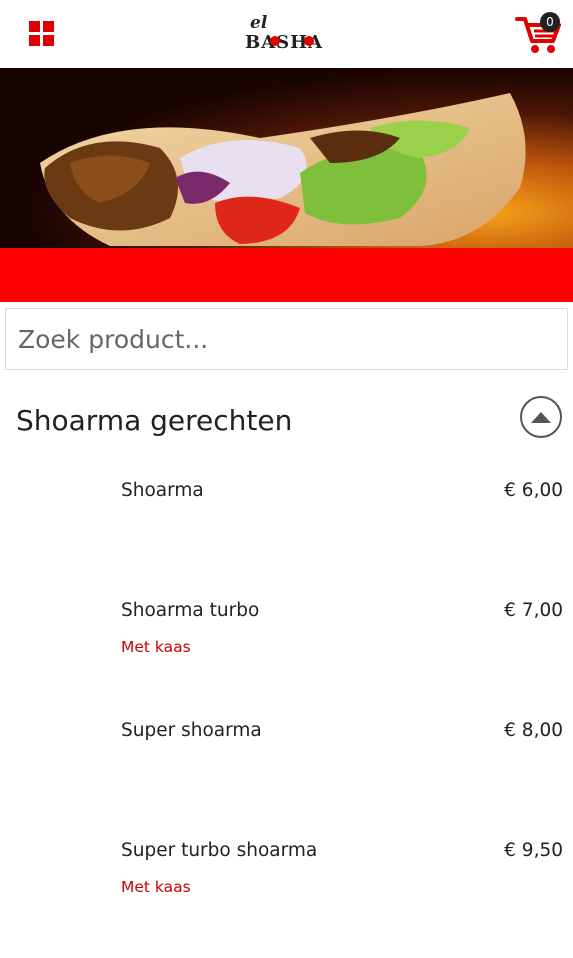 This screenshot has height=958, width=573. Describe the element at coordinates (533, 730) in the screenshot. I see `product-price: € 8,00` at that location.